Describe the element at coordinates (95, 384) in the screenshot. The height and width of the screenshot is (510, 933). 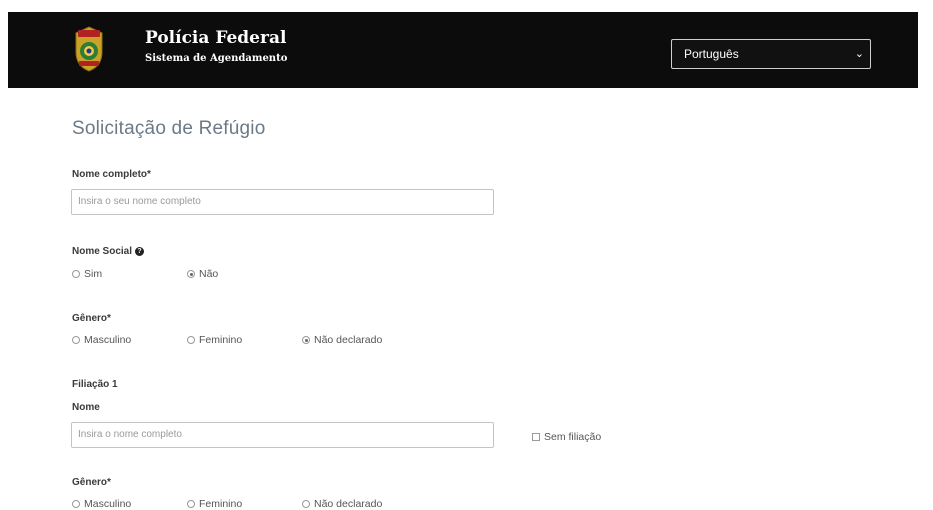
I see `affiliation1-section-label: Filiação 1` at that location.